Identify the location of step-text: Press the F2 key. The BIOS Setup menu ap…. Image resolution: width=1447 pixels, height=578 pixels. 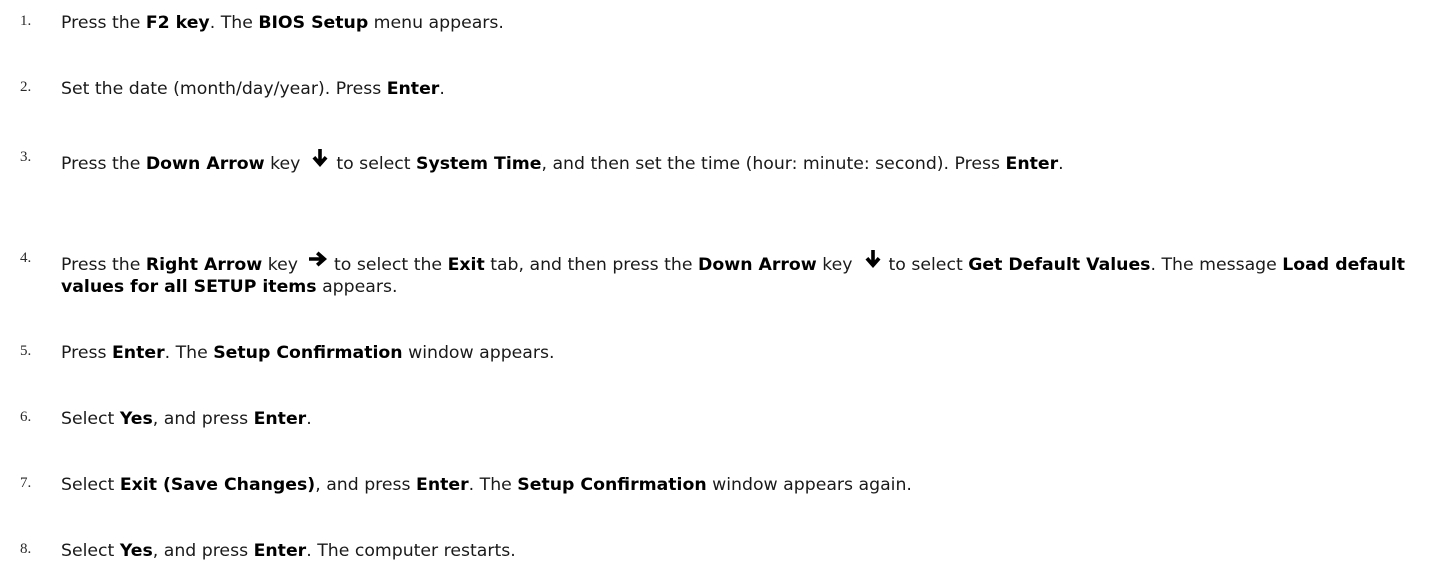
(282, 23).